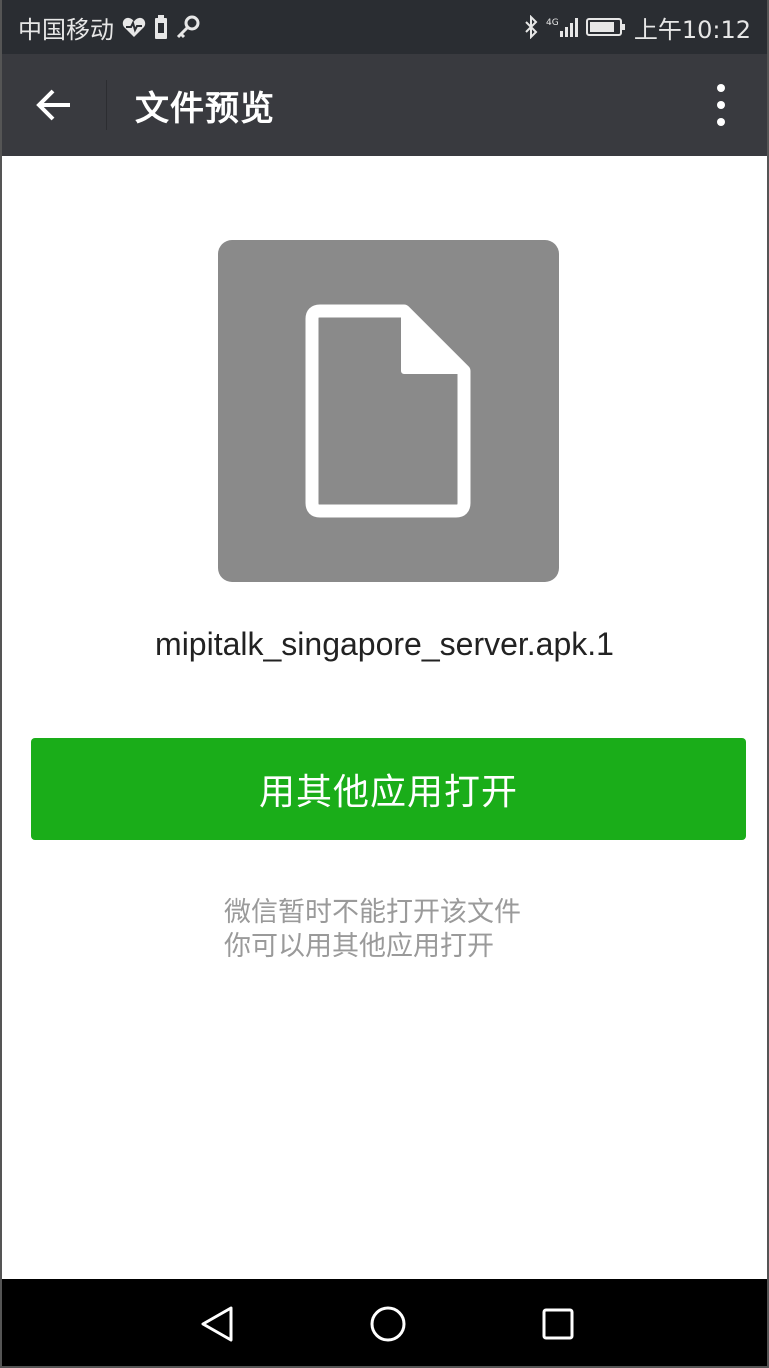 The height and width of the screenshot is (1368, 769). I want to click on status-right: 4G 上午10:12, so click(637, 27).